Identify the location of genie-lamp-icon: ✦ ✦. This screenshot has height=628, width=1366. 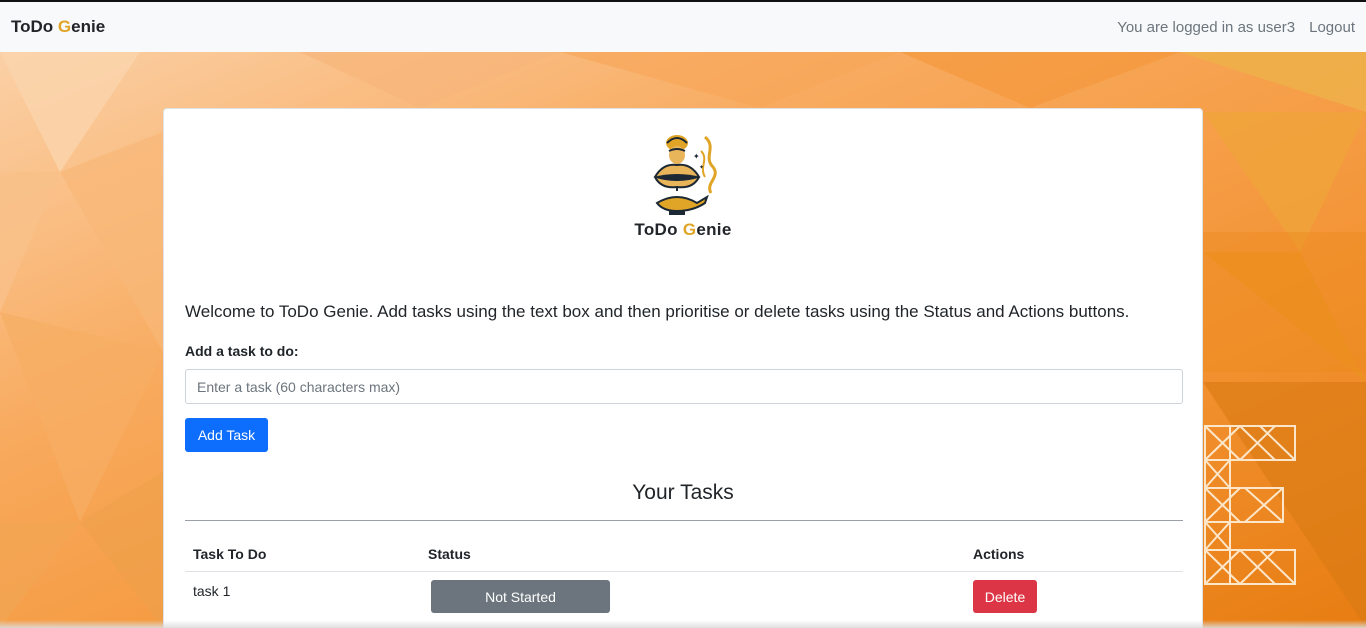
(685, 175).